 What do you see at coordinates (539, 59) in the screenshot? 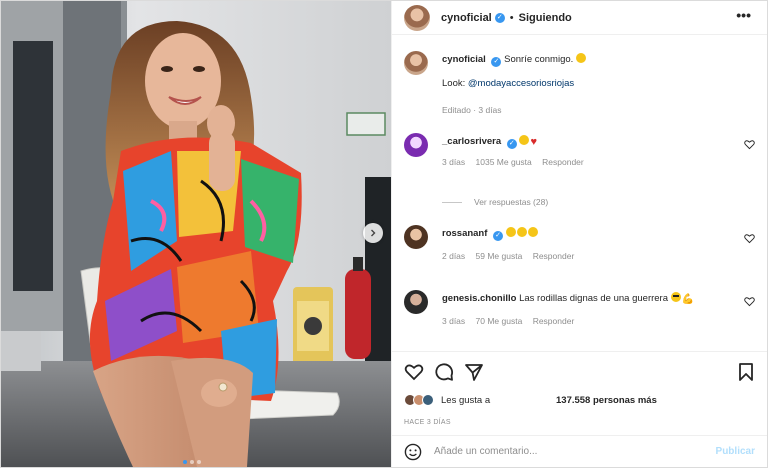
I see `caption-text: Sonríe conmigo.` at bounding box center [539, 59].